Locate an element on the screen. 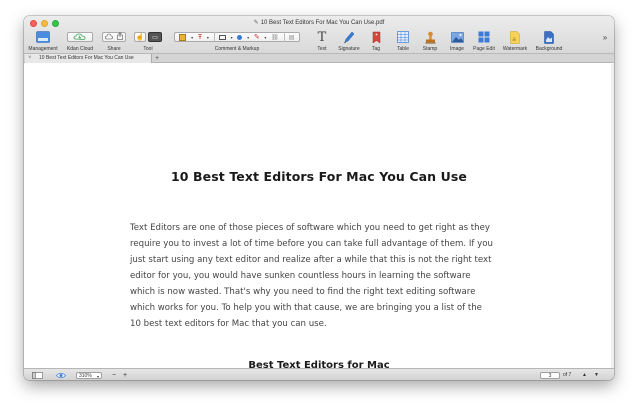 The image size is (640, 412). note-icon: ▤ is located at coordinates (292, 37).